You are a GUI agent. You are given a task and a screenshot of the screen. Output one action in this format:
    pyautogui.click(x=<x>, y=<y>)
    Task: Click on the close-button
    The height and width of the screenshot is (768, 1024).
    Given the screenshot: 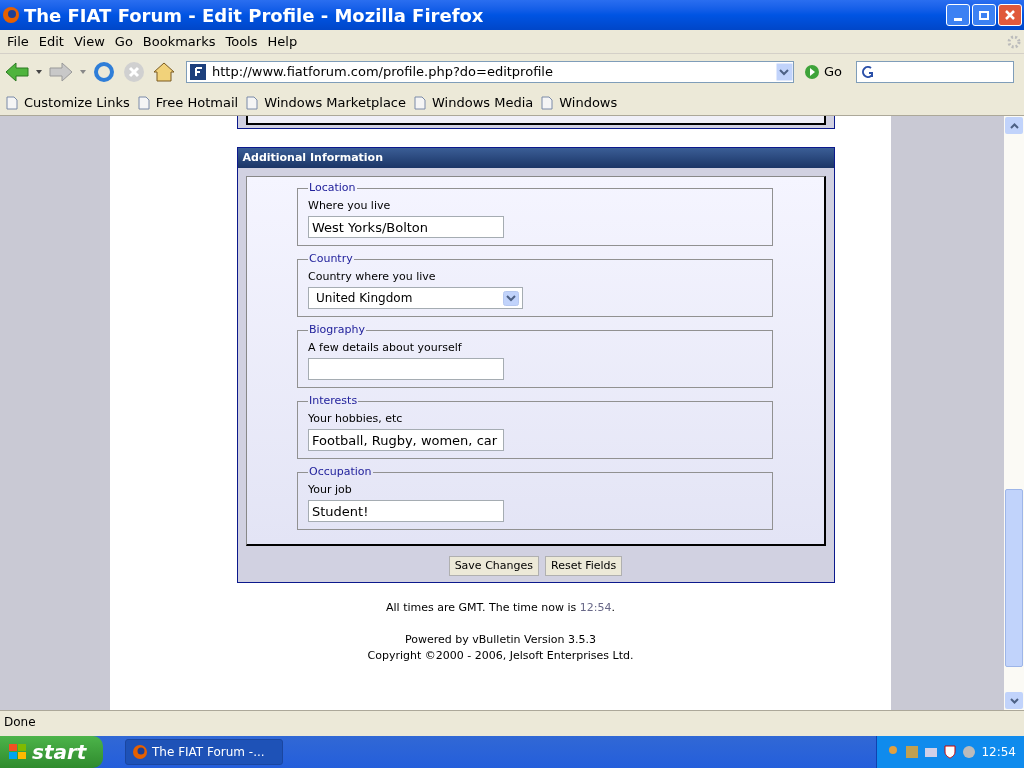 What is the action you would take?
    pyautogui.click(x=1010, y=15)
    